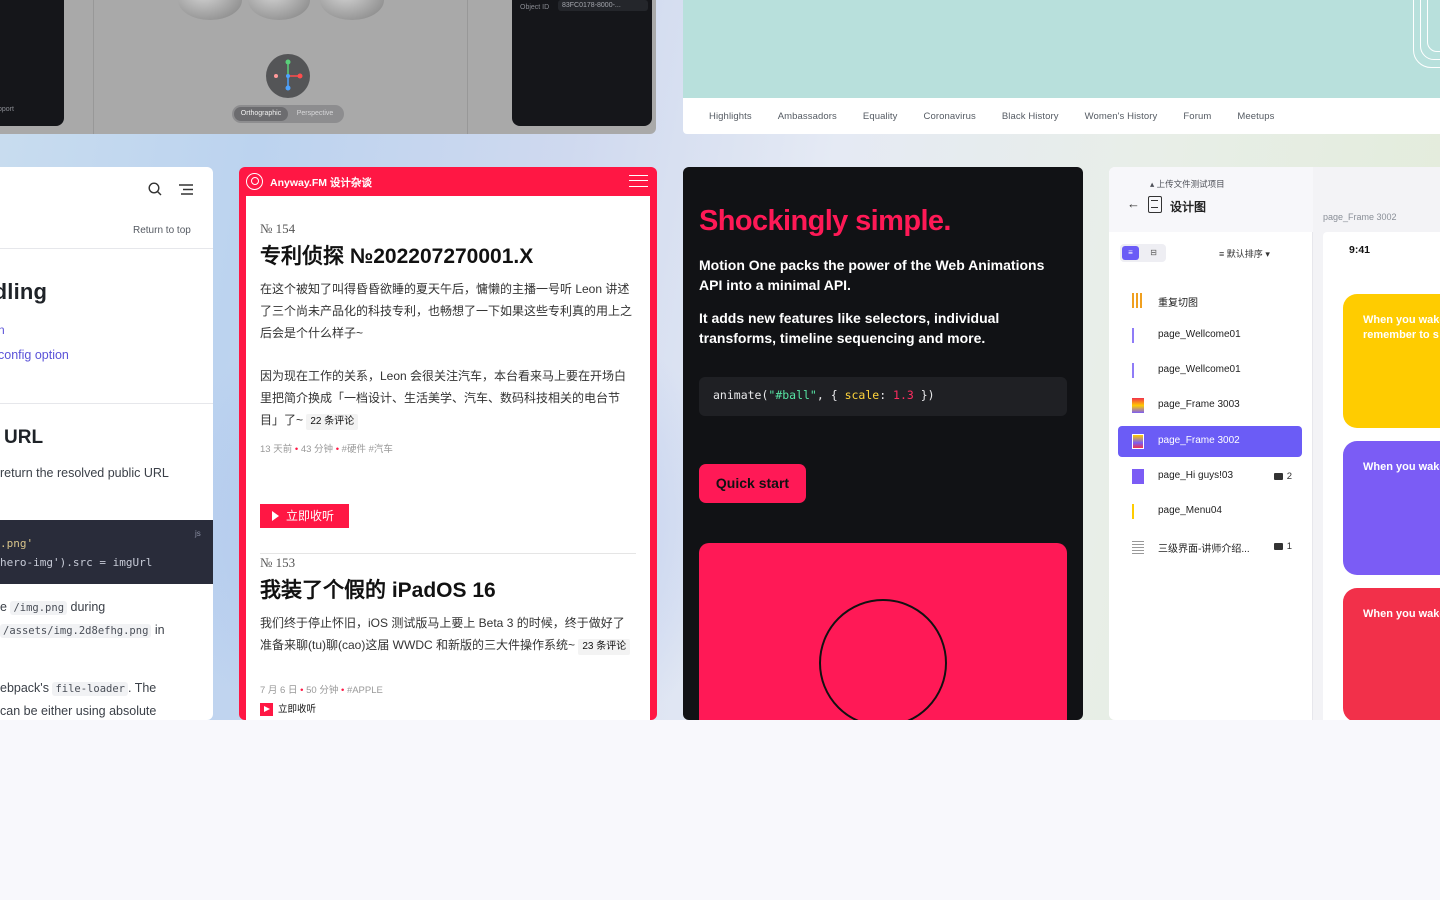  Describe the element at coordinates (39, 608) in the screenshot. I see `inline-code: /img.png` at that location.